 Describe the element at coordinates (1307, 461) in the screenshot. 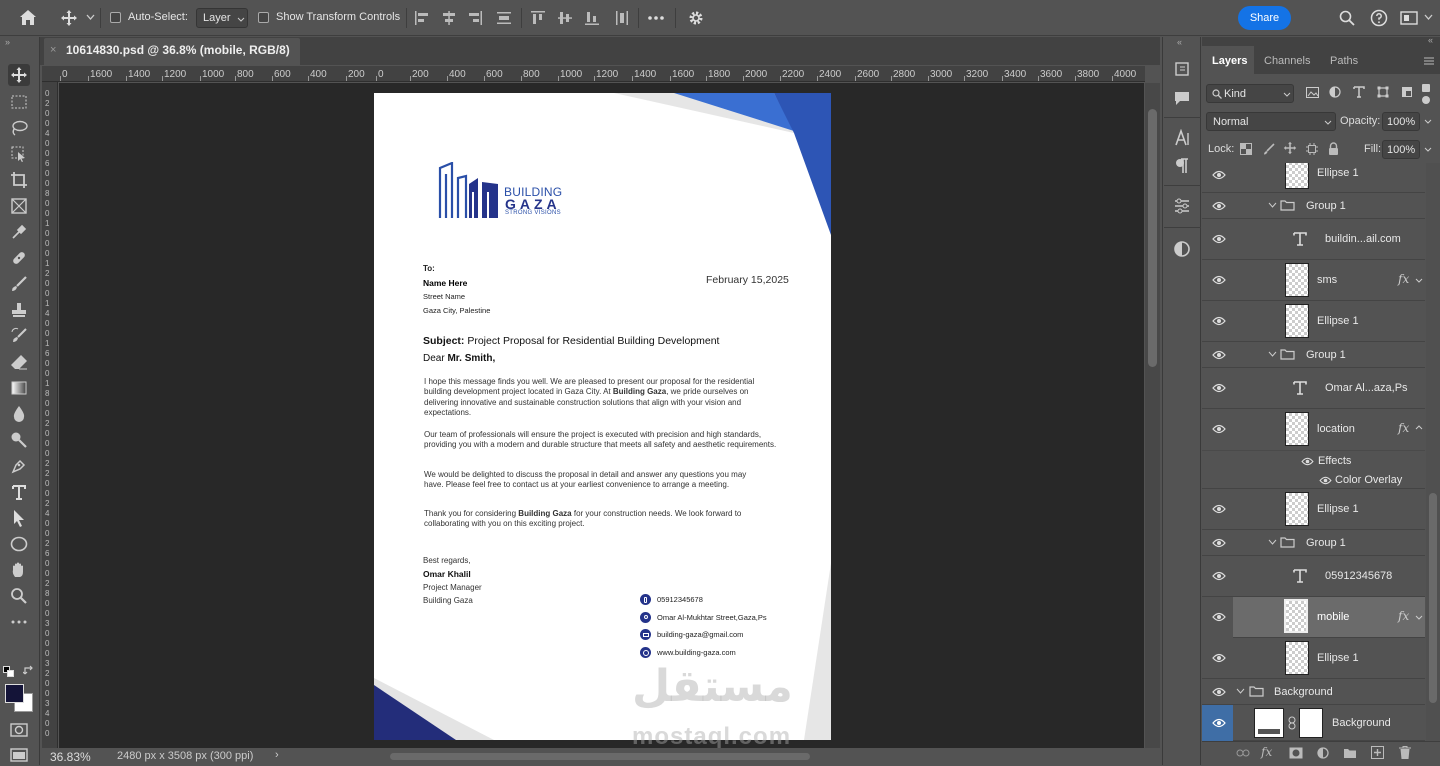

I see `effects-eye-icon` at that location.